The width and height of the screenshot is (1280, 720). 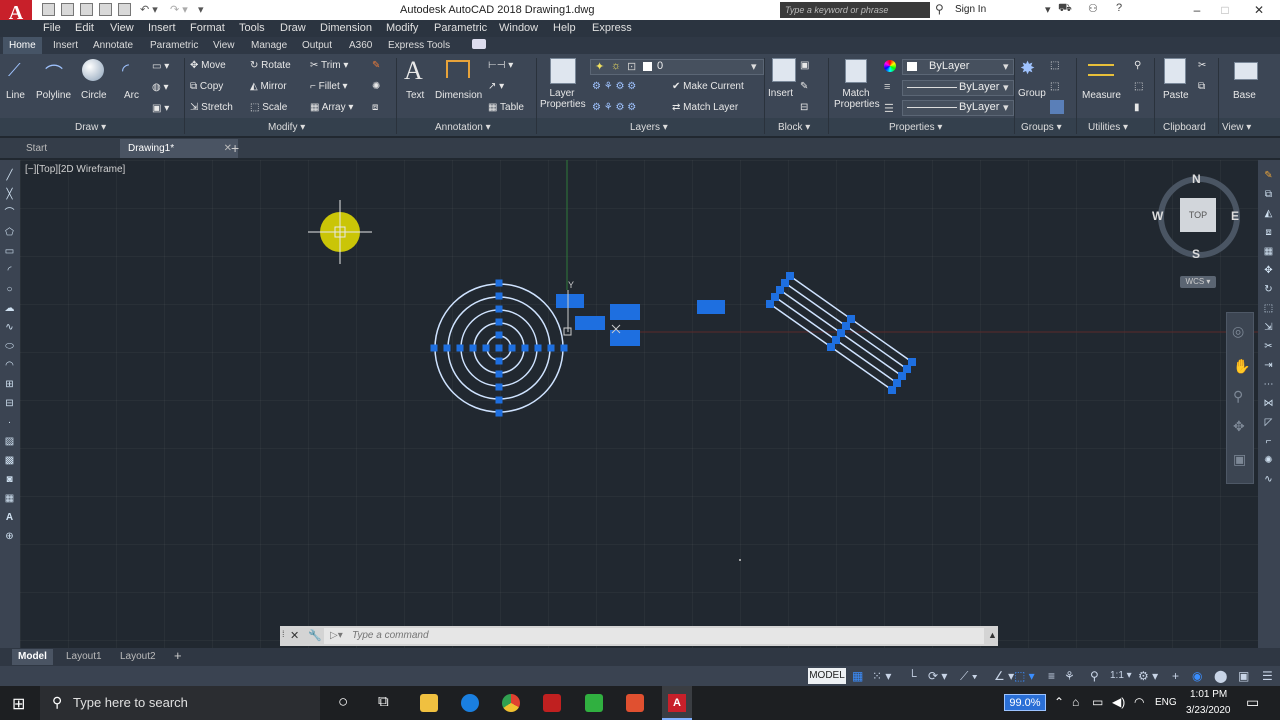 What do you see at coordinates (1268, 175) in the screenshot?
I see `tool-erase-icon: ✎` at bounding box center [1268, 175].